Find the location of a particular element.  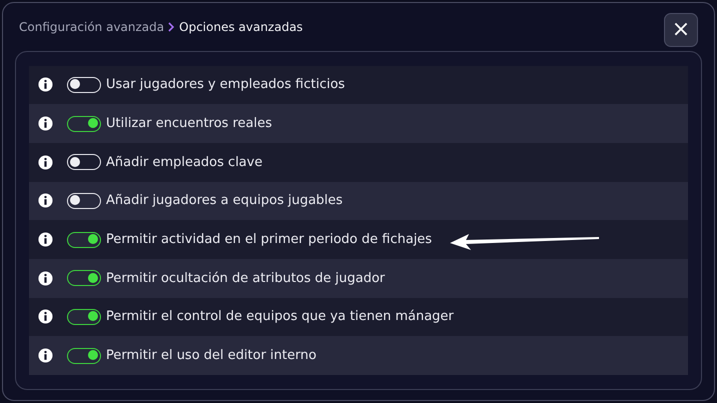

option-label: Permitir ocultación de atributos de jugador is located at coordinates (245, 278).